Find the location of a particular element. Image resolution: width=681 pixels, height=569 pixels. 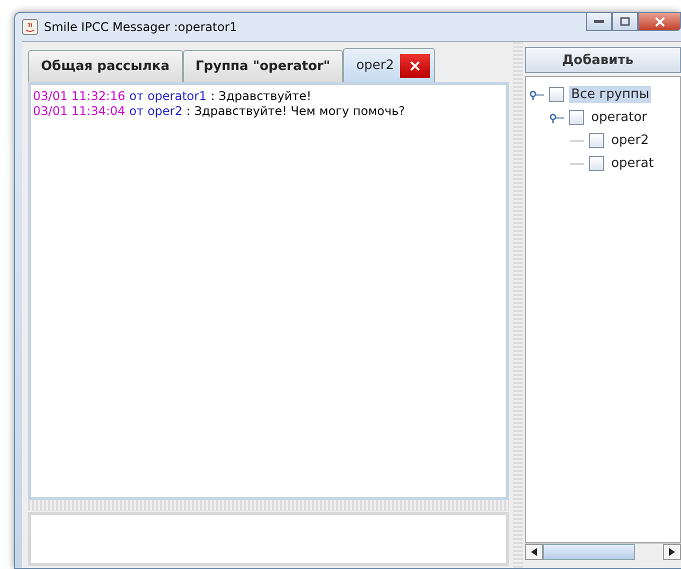

tree-item: operator is located at coordinates (619, 117).